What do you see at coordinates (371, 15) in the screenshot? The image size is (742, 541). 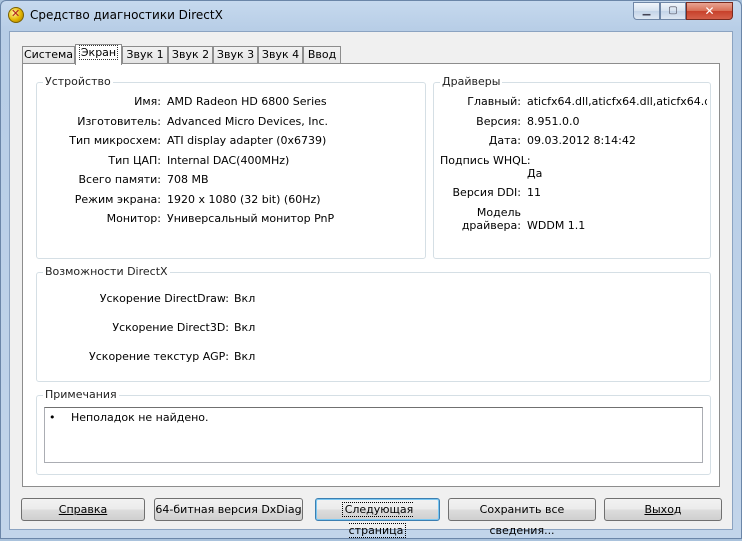 I see `title-bar: Средство диагностики DirectX ▁ ▢ ✕` at bounding box center [371, 15].